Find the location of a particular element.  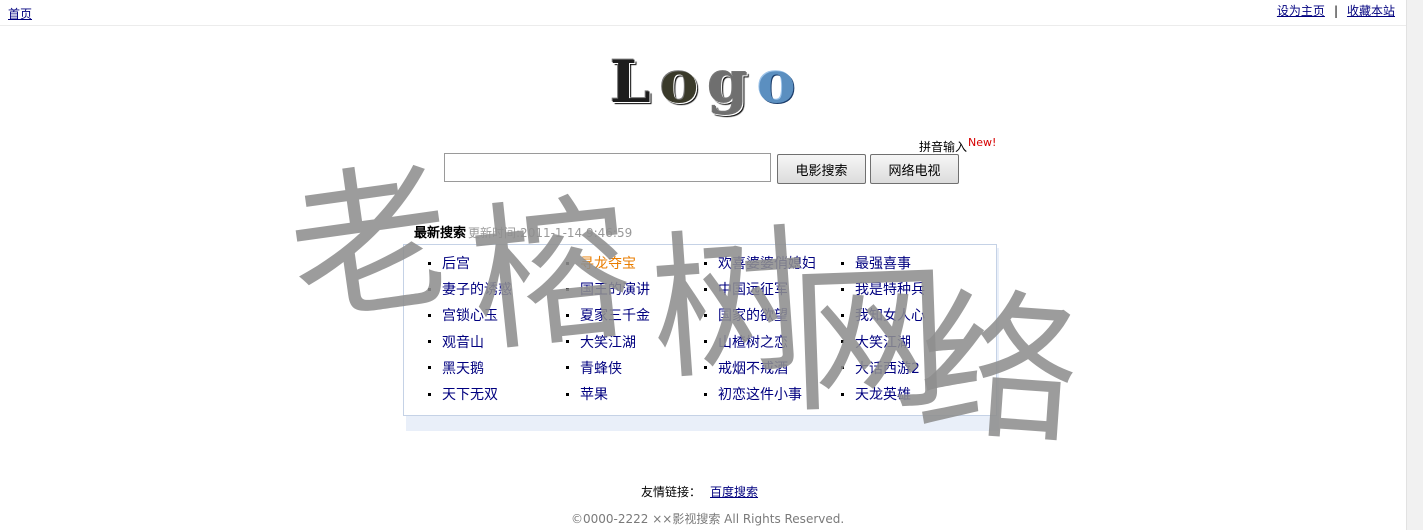

latest-search-item: 欢喜婆婆俏媳妇 is located at coordinates (772, 263).